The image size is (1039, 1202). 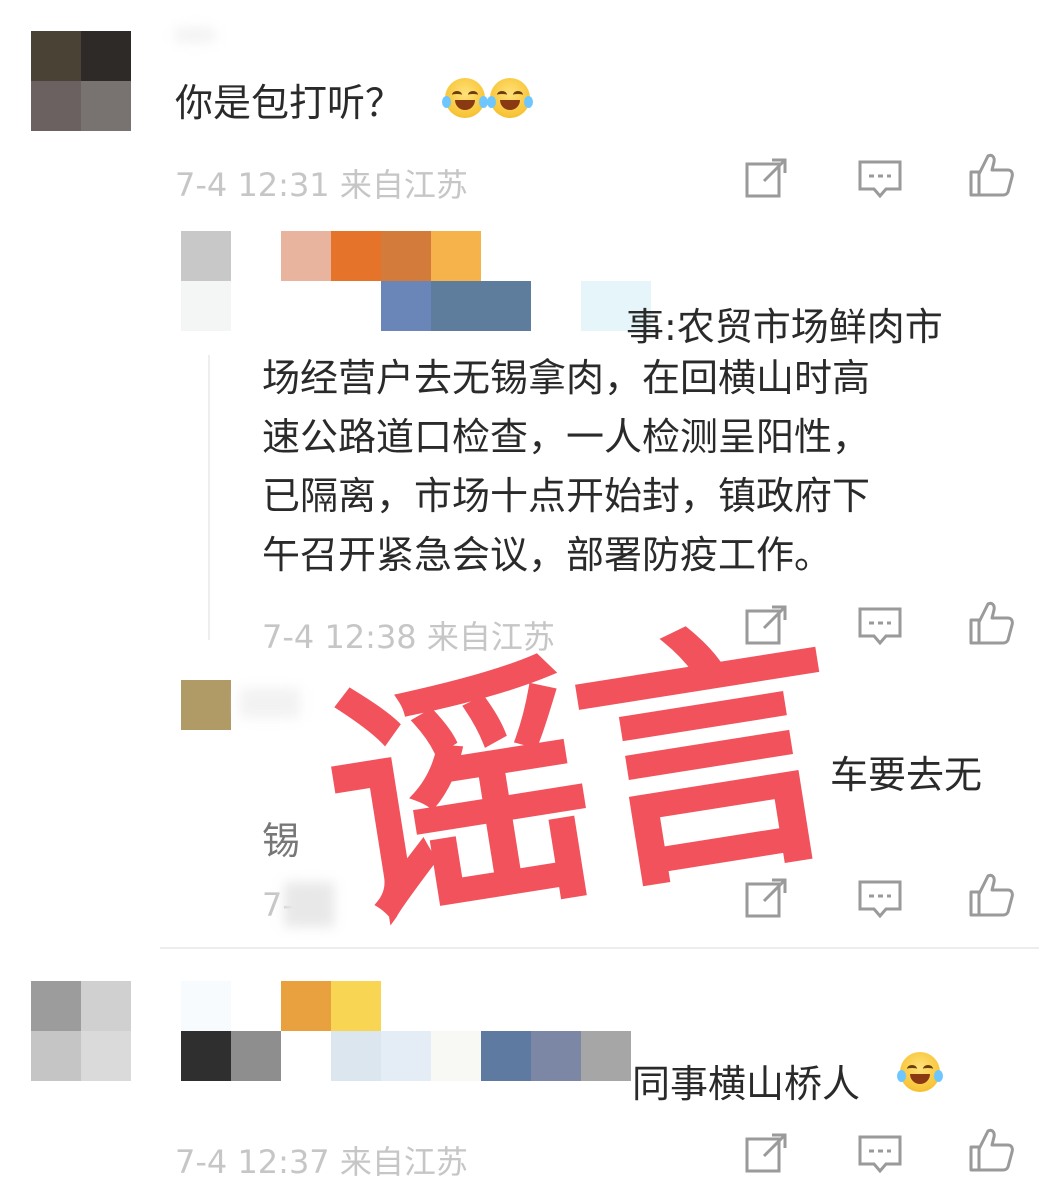 What do you see at coordinates (566, 378) in the screenshot?
I see `reply-text-line: 场经营户去无锡拿肉，在回横山时高` at bounding box center [566, 378].